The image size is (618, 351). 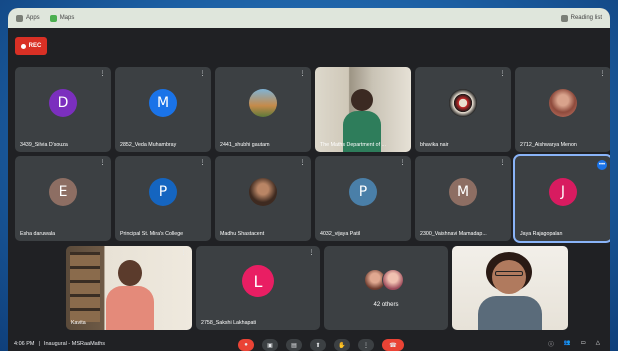 I want to click on participant-tile: M ⋮ 2852_Veda Muhambray, so click(x=163, y=109).